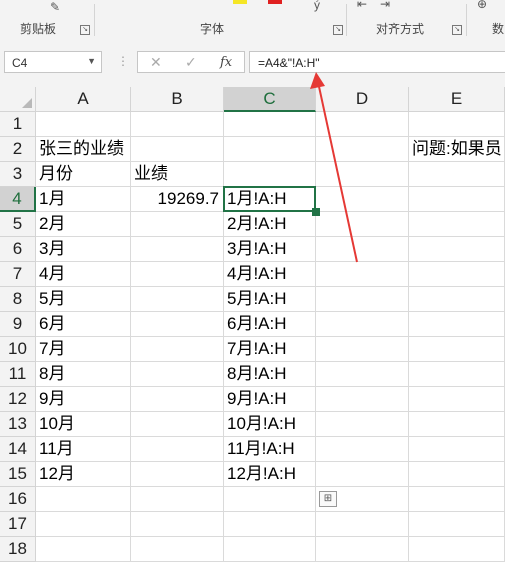  What do you see at coordinates (53, 62) in the screenshot?
I see `name-box: C4 ▼` at bounding box center [53, 62].